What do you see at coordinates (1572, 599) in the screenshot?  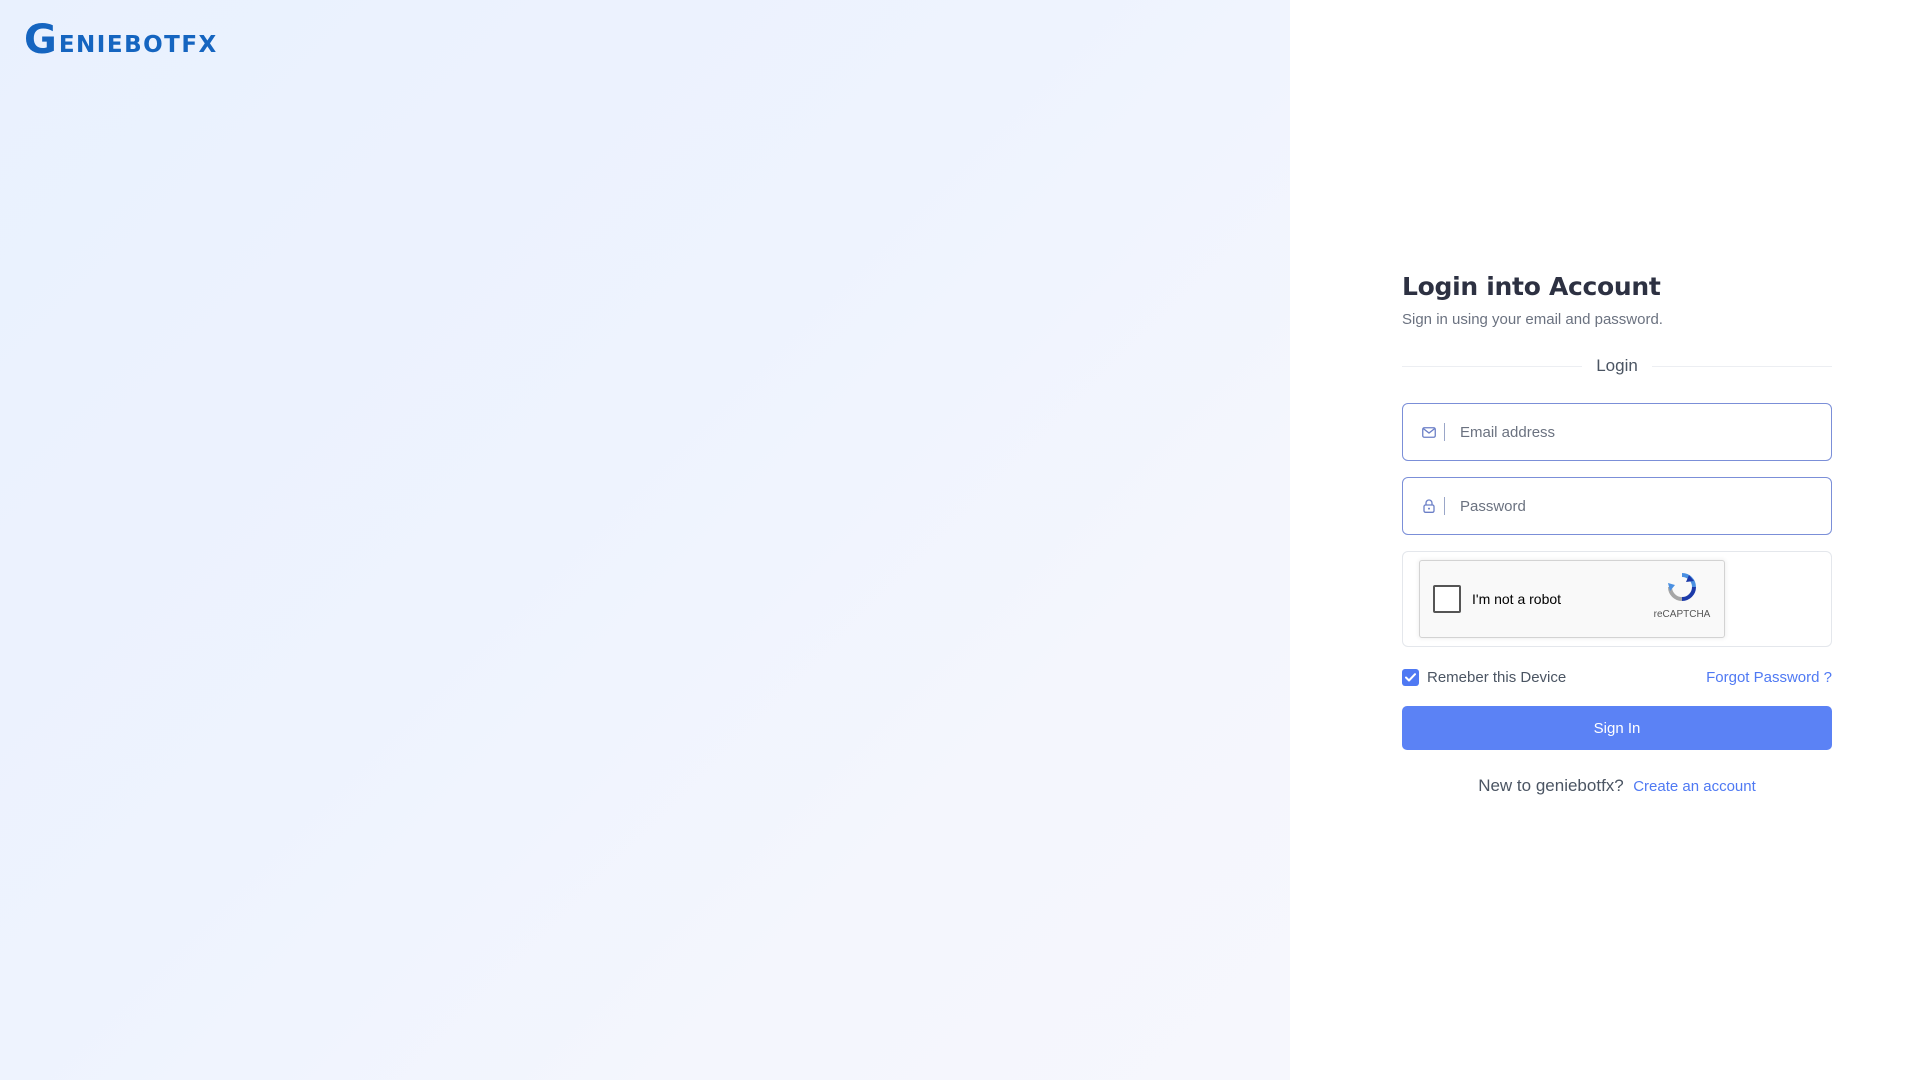 I see `recaptcha-widget: I'm not a robot reCAPTCHA` at bounding box center [1572, 599].